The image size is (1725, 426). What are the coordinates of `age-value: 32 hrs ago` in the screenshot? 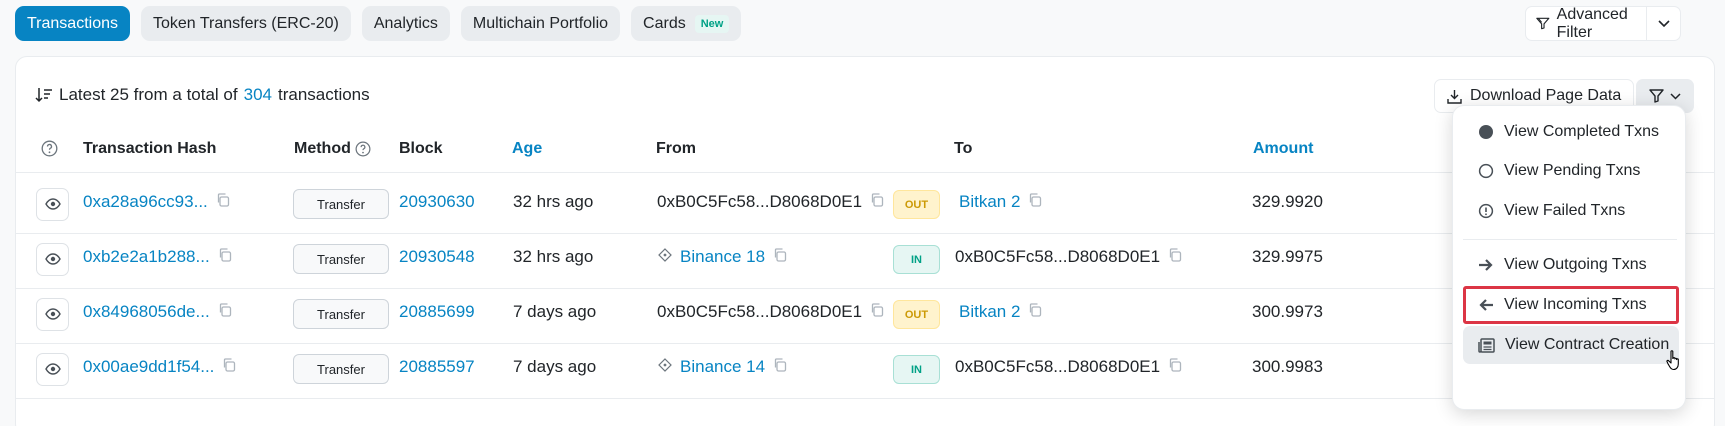 It's located at (553, 201).